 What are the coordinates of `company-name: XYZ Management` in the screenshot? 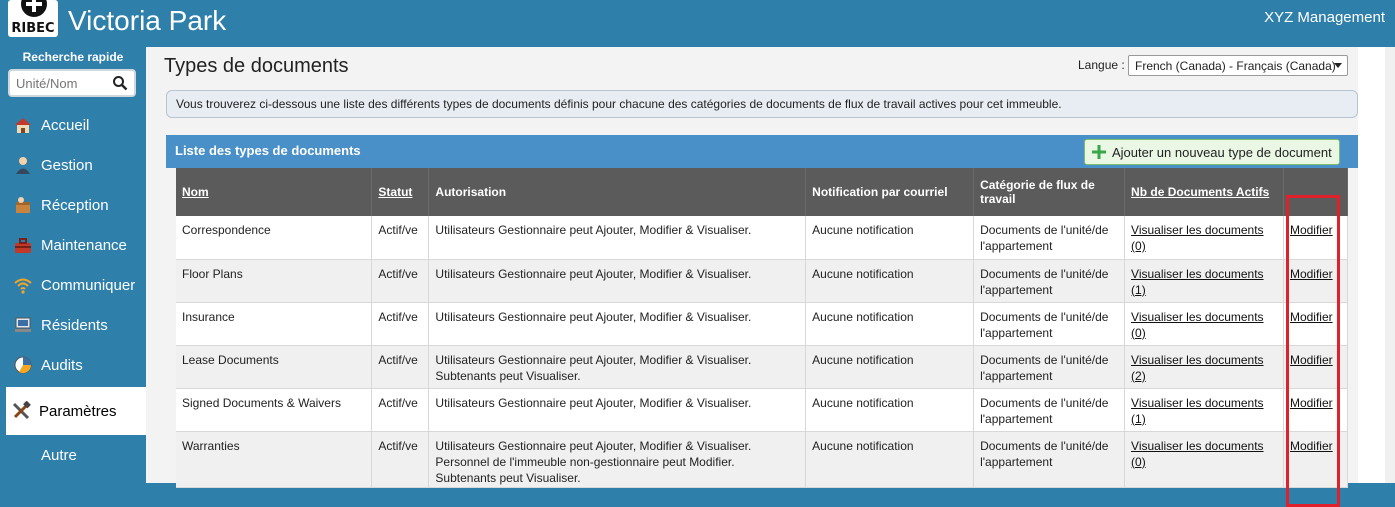 It's located at (1324, 17).